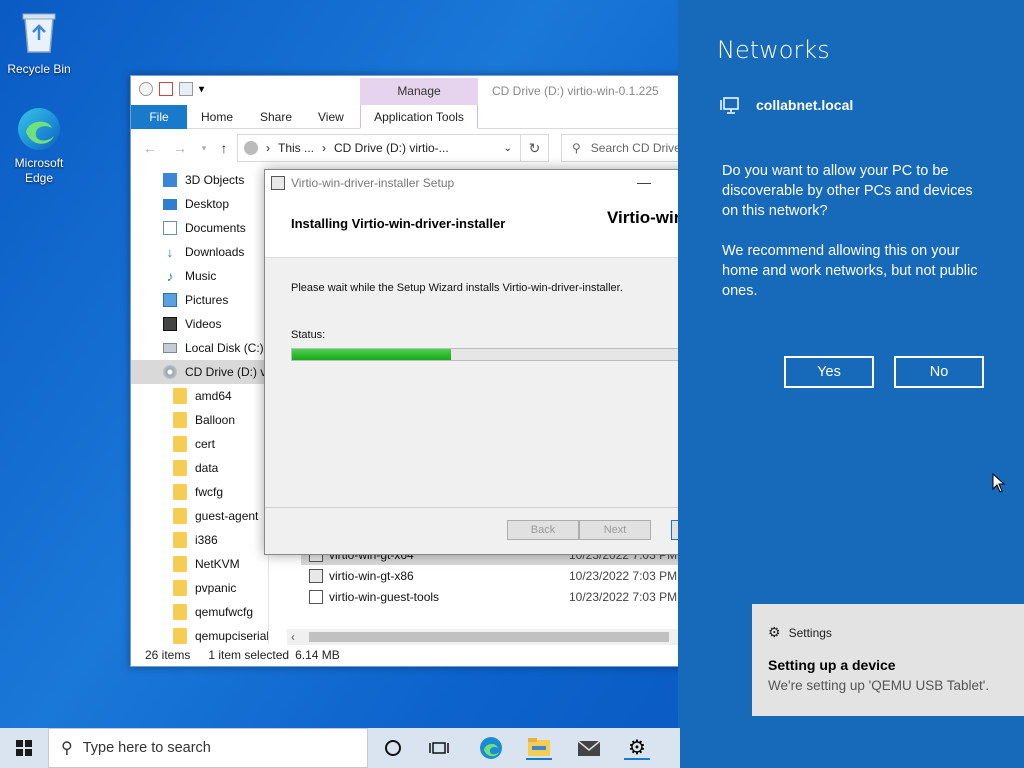 This screenshot has height=768, width=1024. I want to click on nav-item-pictures: Pictures, so click(199, 300).